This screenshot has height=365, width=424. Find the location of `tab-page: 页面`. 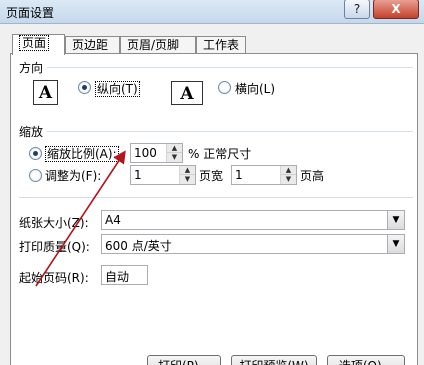

tab-page: 页面 is located at coordinates (38, 44).